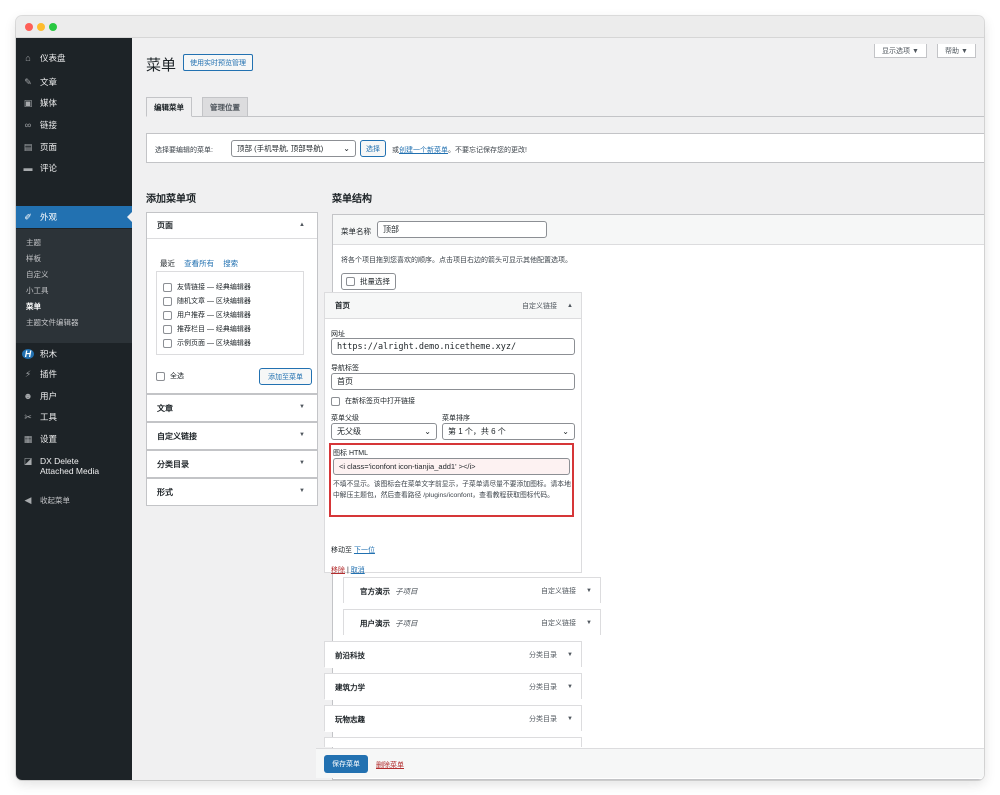 This screenshot has height=795, width=1000. I want to click on zoom-window-button, so click(53, 27).